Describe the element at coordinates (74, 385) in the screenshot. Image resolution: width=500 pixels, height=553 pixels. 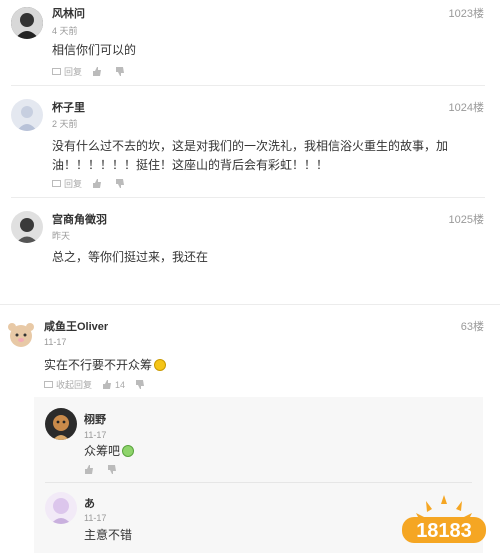
I see `collapse-label: 收起回复` at that location.